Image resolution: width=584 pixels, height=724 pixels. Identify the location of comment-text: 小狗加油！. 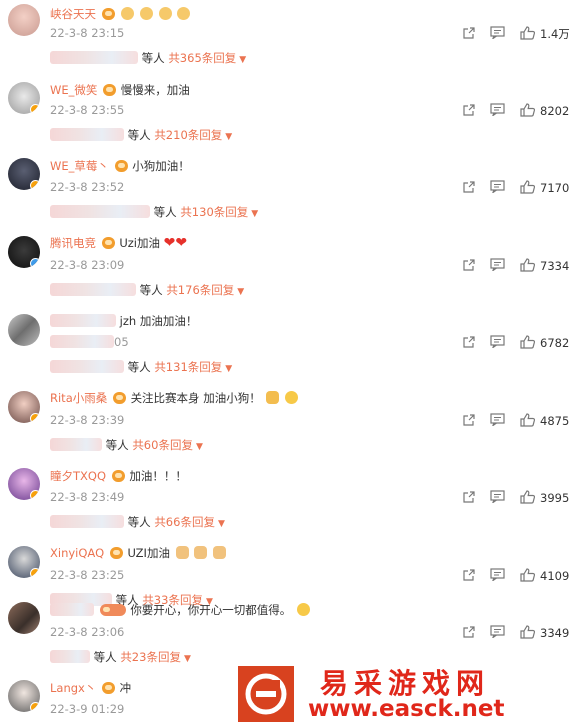
(161, 166).